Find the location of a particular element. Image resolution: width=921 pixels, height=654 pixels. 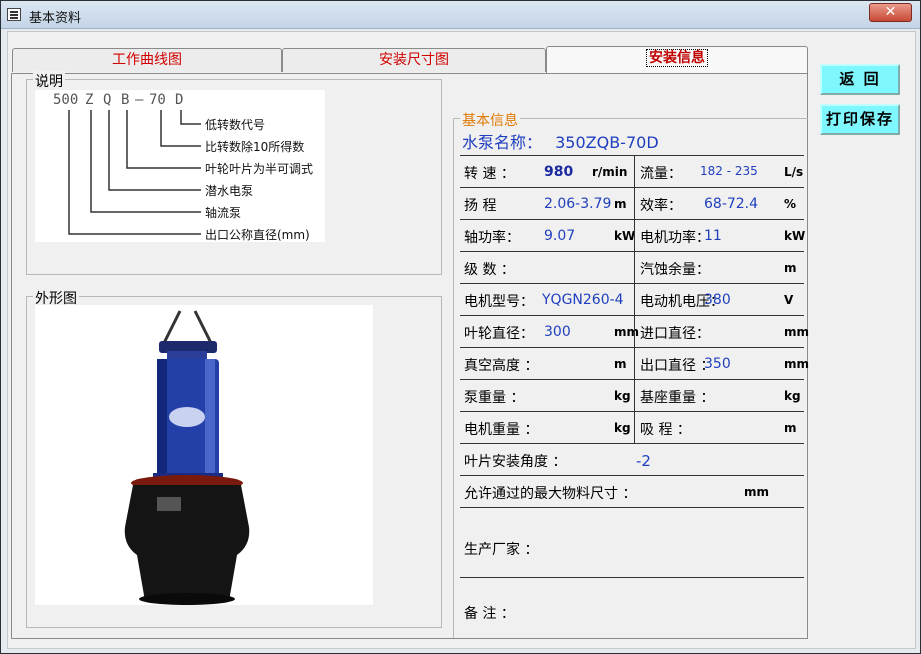

legend-title: 说明 is located at coordinates (49, 81).